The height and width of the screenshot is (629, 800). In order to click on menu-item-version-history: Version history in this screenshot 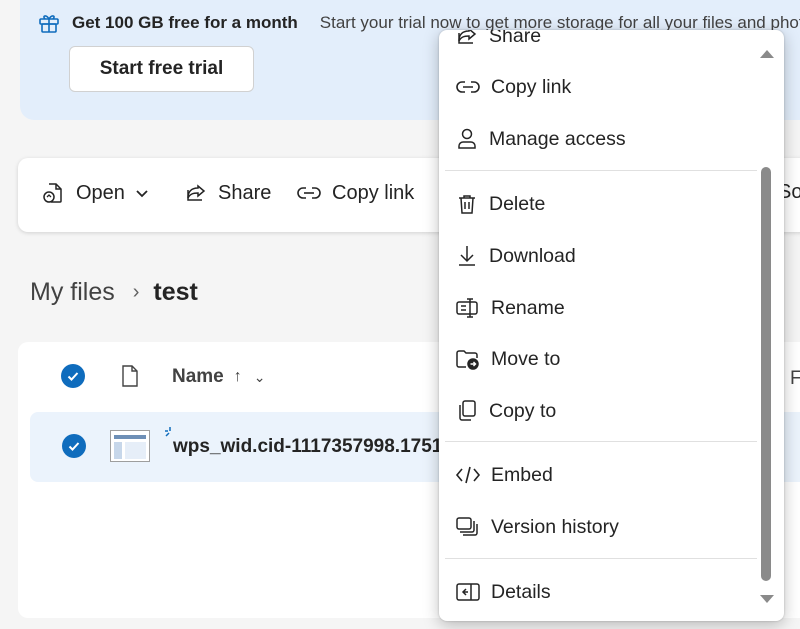, I will do `click(537, 527)`.